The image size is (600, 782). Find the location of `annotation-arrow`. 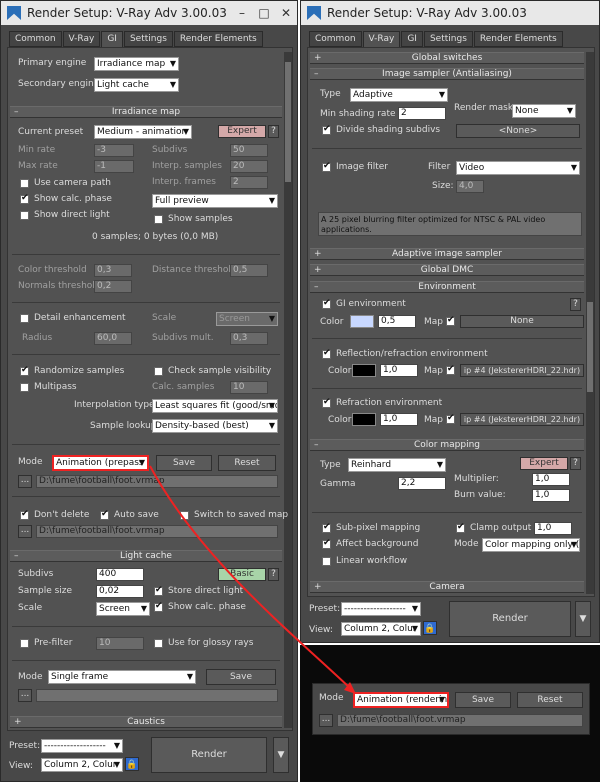

annotation-arrow is located at coordinates (252, 579).